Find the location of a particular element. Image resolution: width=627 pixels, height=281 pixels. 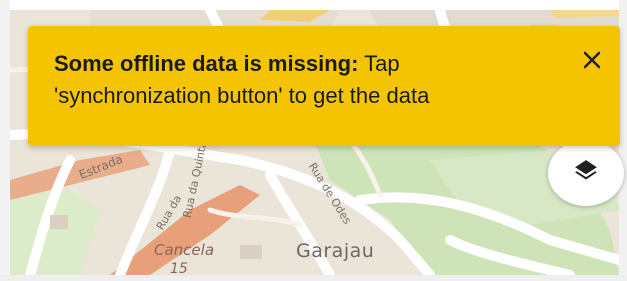

layers-icon is located at coordinates (586, 173).